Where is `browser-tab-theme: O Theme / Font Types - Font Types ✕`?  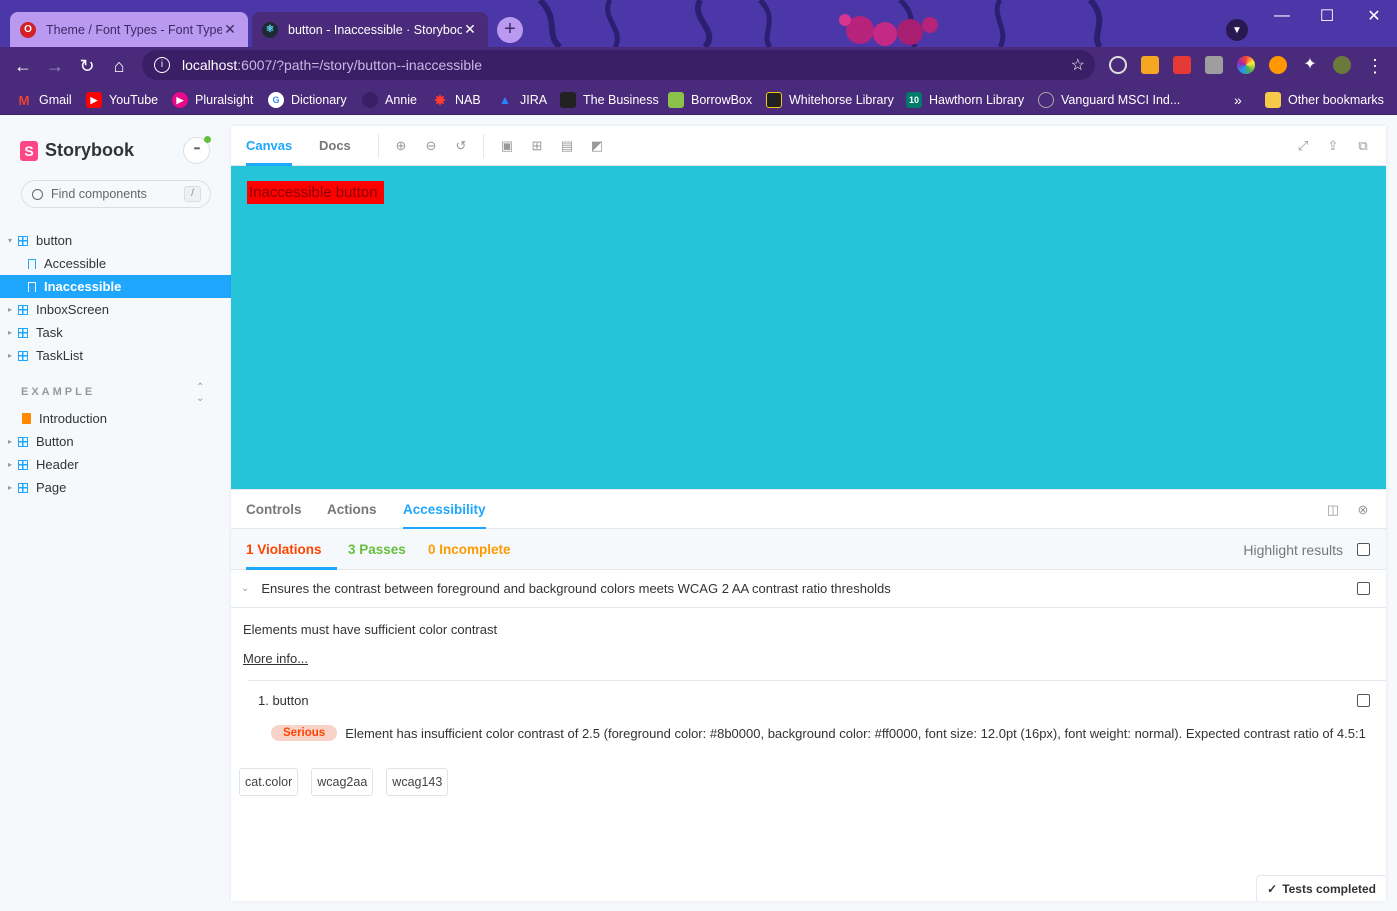 browser-tab-theme: O Theme / Font Types - Font Types ✕ is located at coordinates (129, 29).